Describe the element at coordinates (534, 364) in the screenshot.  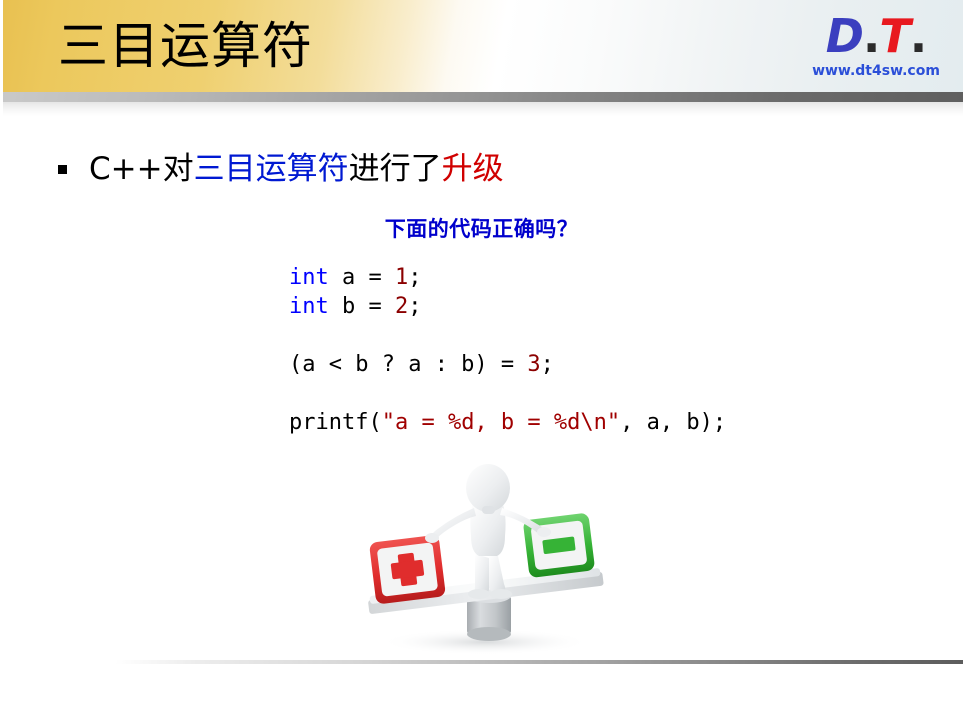
I see `code-token-num: 3` at that location.